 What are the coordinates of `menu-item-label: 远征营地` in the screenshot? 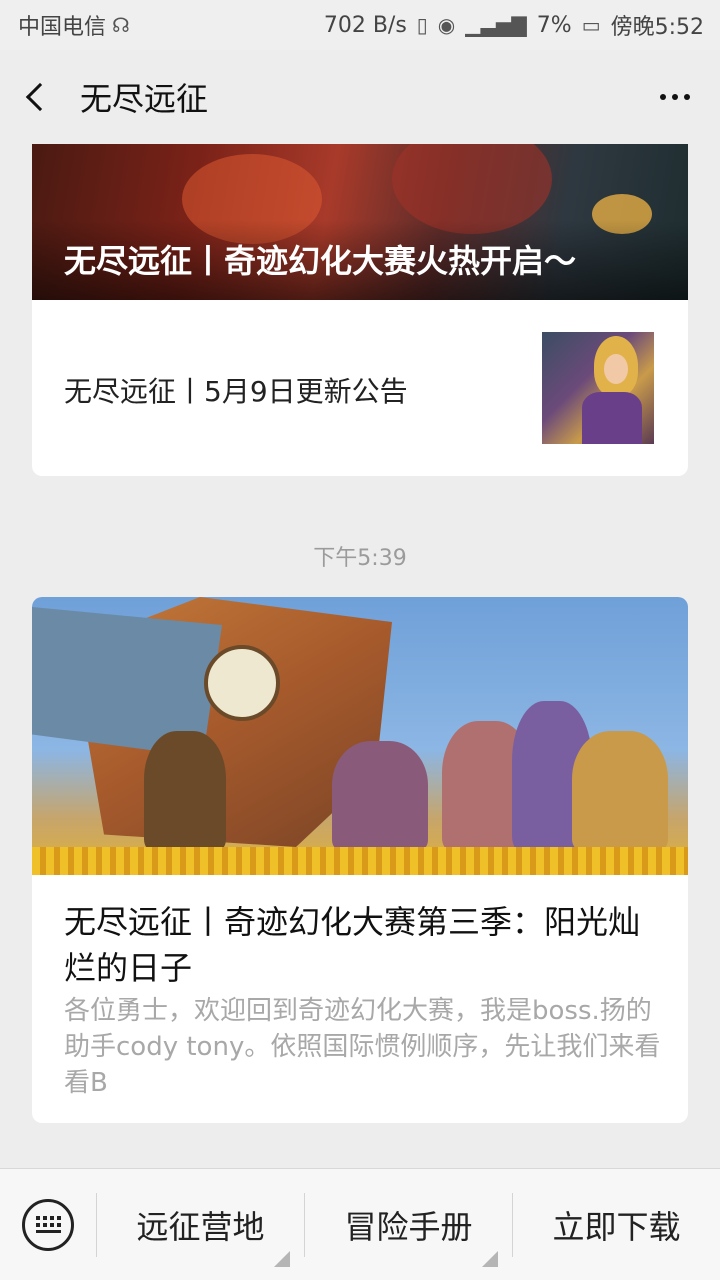 It's located at (200, 1226).